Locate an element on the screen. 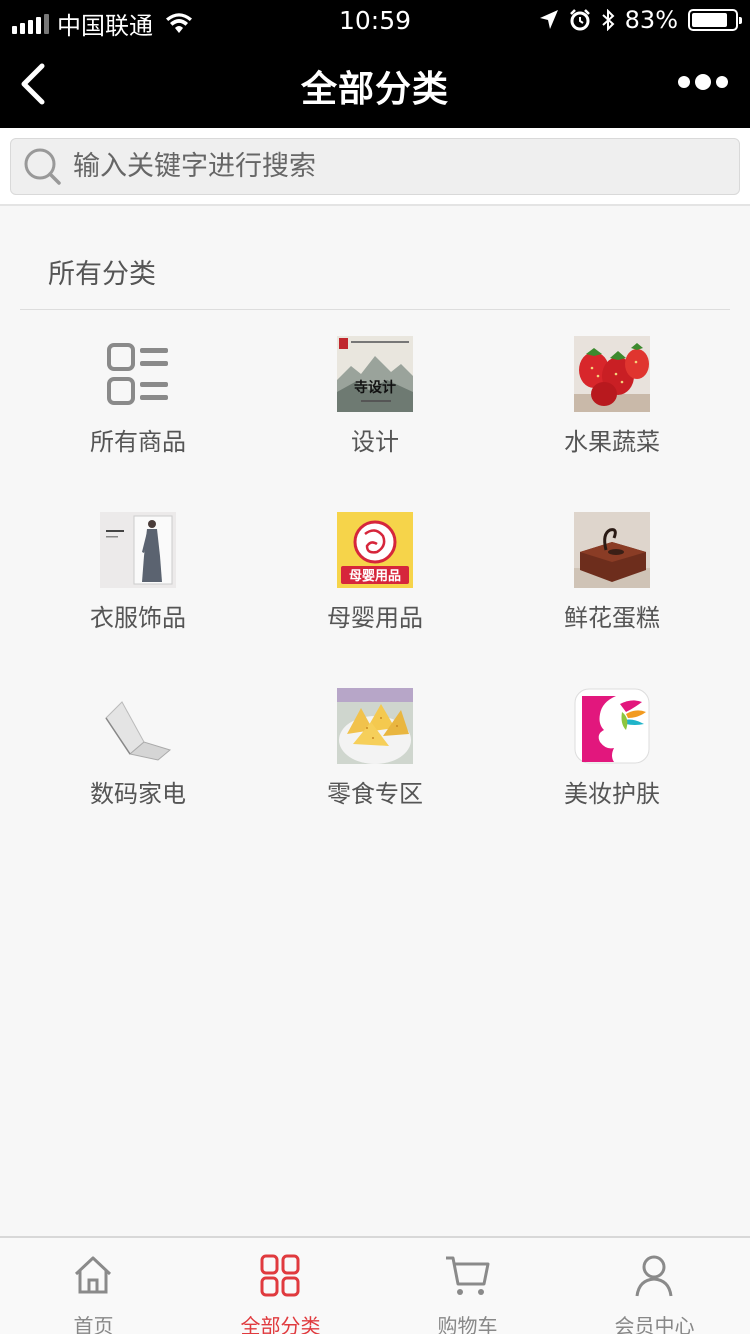 The width and height of the screenshot is (750, 1334). category-baby-products: 母婴用品 母婴用品 is located at coordinates (375, 574).